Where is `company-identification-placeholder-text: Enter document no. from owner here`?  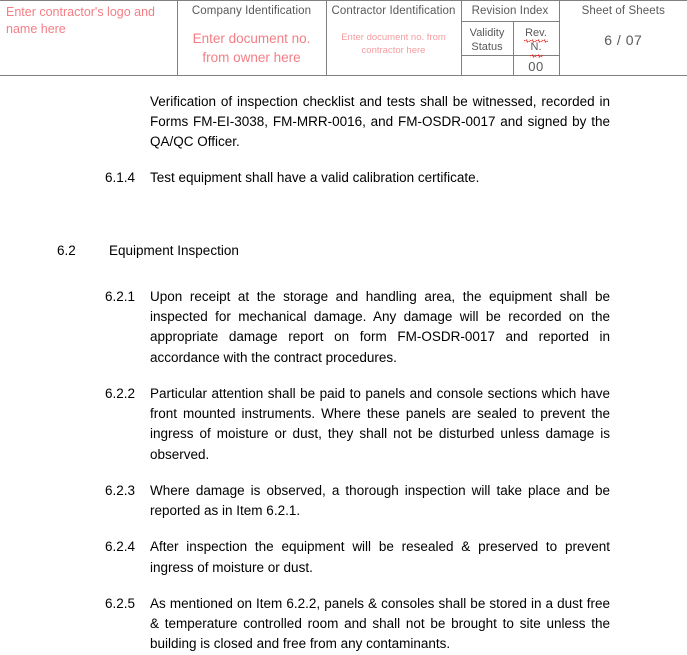
company-identification-placeholder-text: Enter document no. from owner here is located at coordinates (252, 43).